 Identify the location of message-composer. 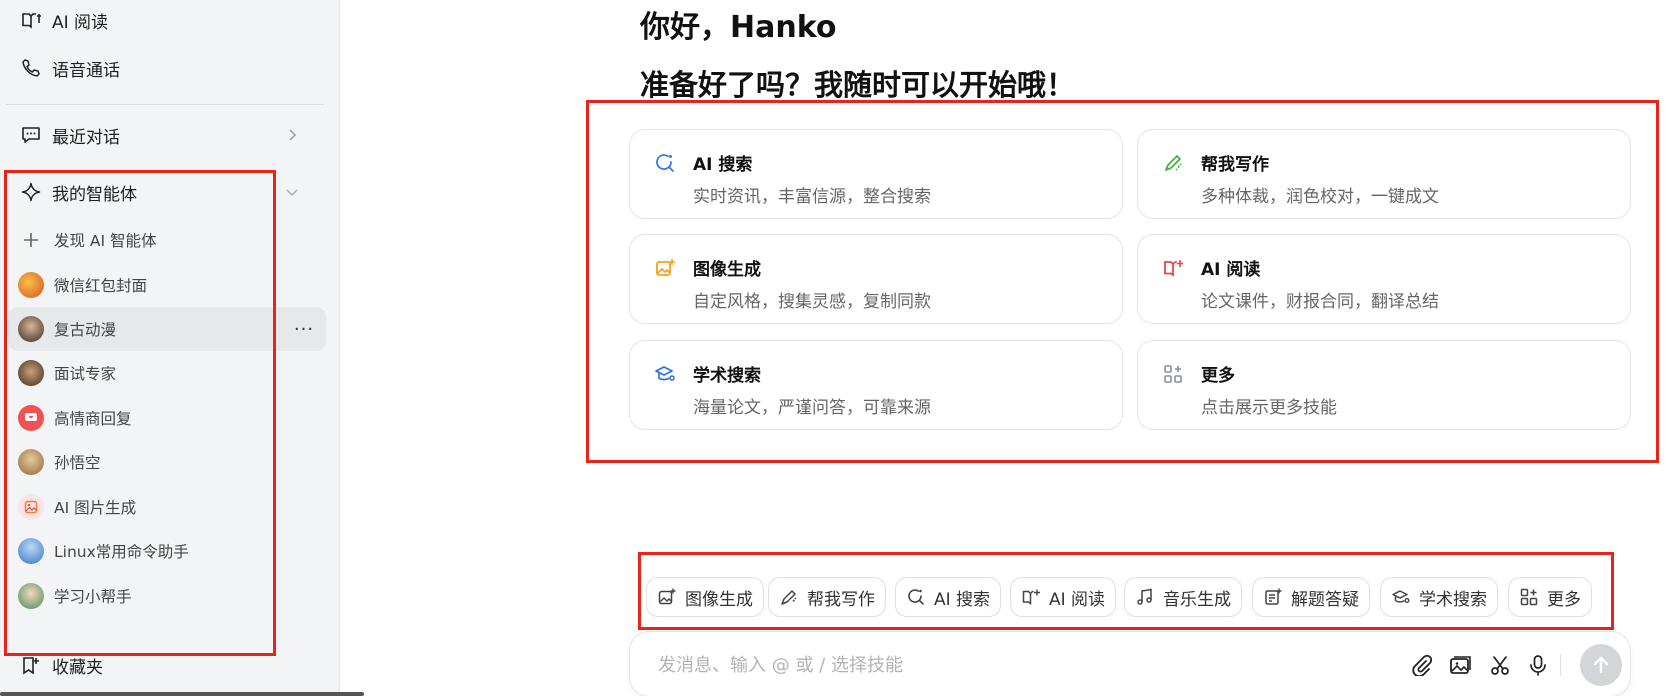
(1130, 663).